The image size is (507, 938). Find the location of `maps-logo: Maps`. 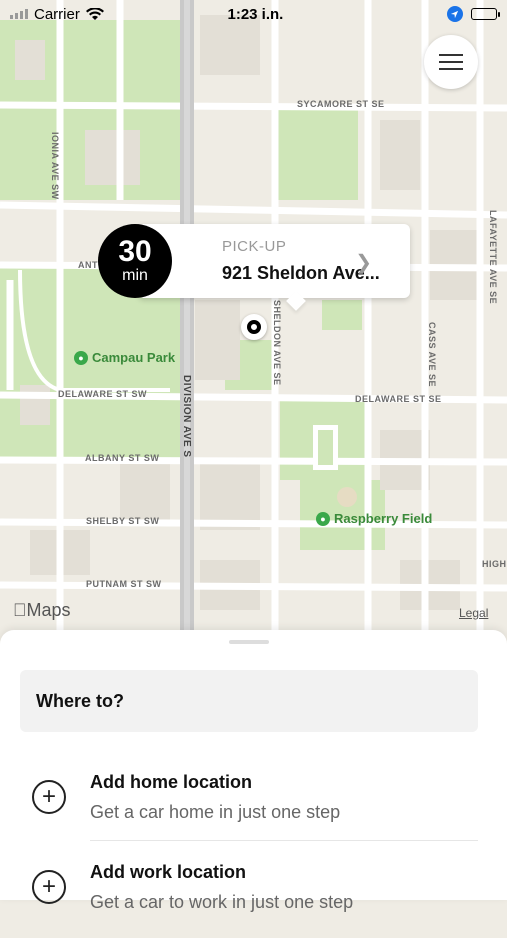

maps-logo: Maps is located at coordinates (42, 610).